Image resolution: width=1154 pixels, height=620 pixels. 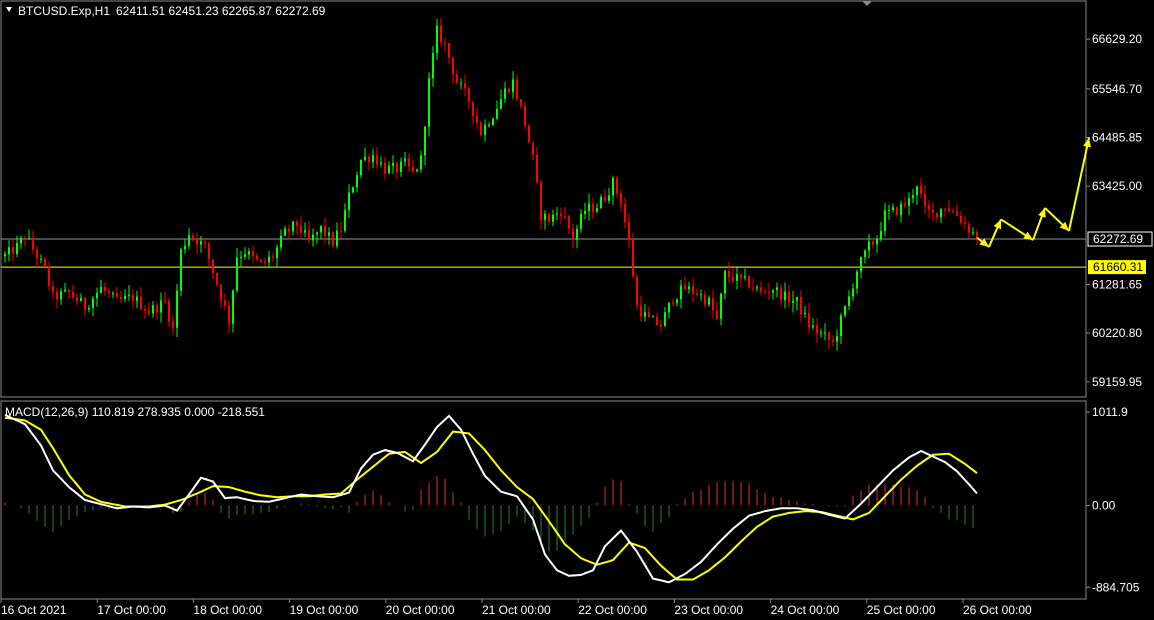 I want to click on price-tick-label: 66629.20, so click(x=1117, y=39).